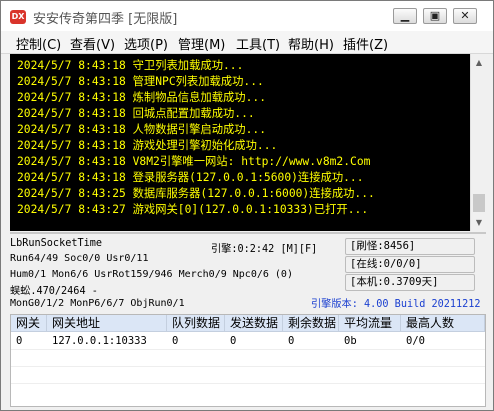 The image size is (494, 411). I want to click on column-header-avg-traffic: 平均流量, so click(370, 323).